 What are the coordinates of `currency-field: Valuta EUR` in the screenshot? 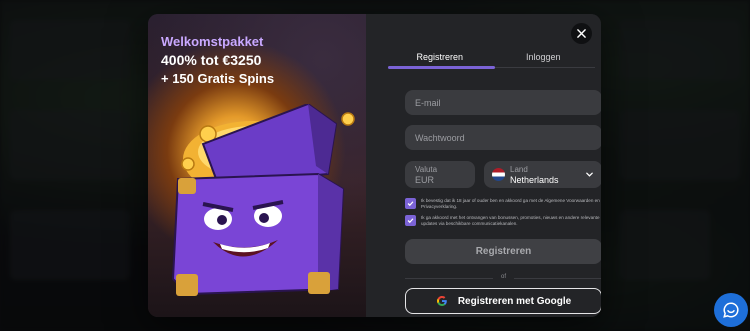 It's located at (440, 174).